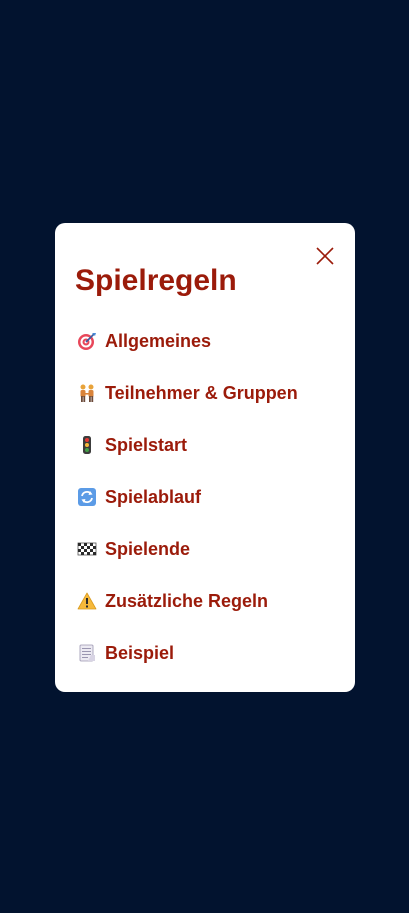  I want to click on close-icon, so click(325, 256).